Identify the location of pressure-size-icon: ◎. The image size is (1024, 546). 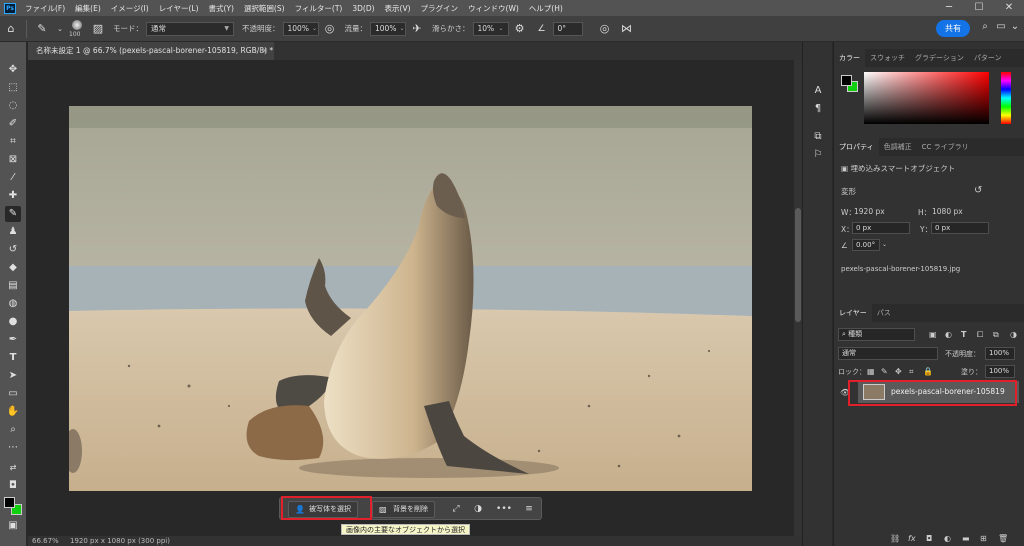
(605, 29).